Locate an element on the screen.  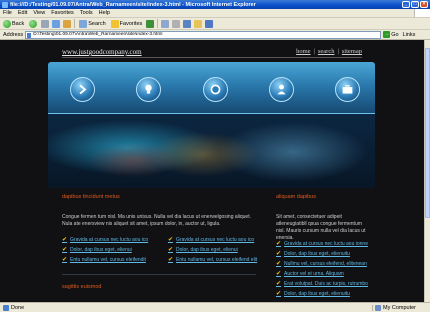
address-label: Address is located at coordinates (13, 34).